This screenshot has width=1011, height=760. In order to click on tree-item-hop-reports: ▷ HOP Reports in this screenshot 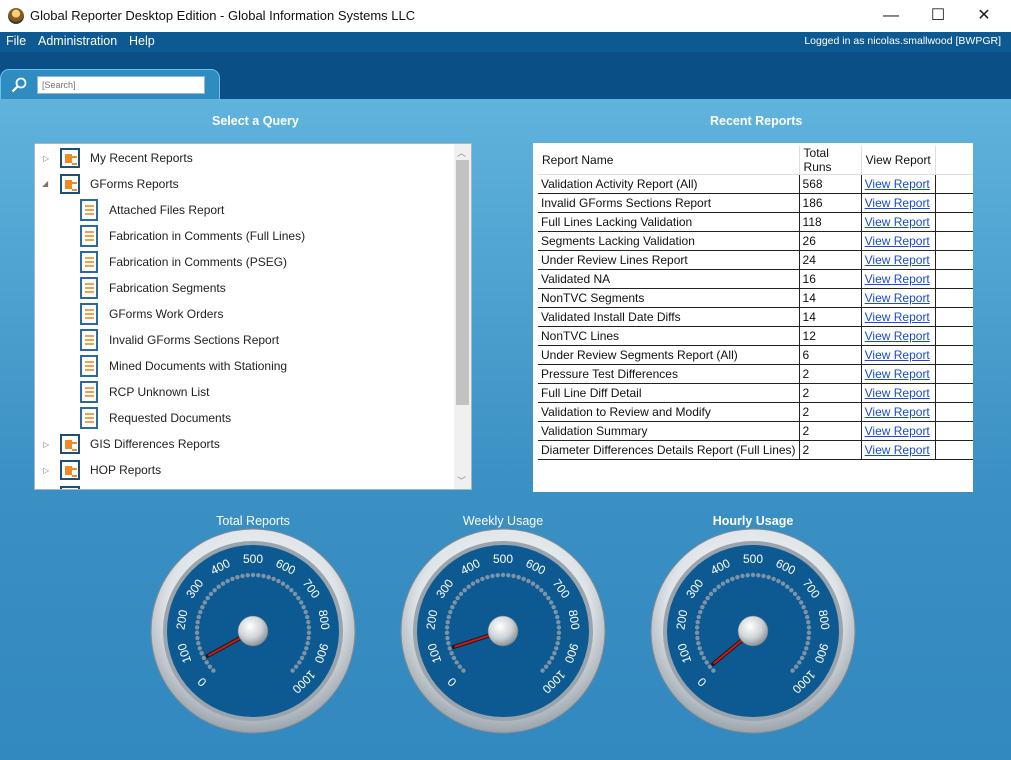, I will do `click(245, 471)`.